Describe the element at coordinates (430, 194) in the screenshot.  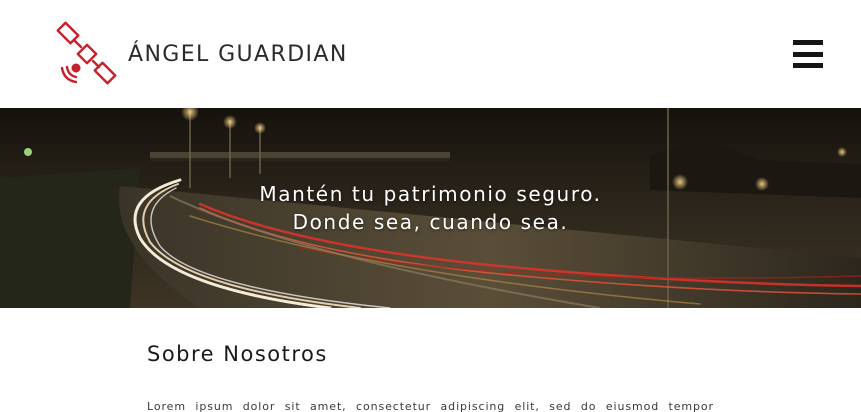
I see `hero-headline-line-1: Mantén tu patrimonio seguro.` at that location.